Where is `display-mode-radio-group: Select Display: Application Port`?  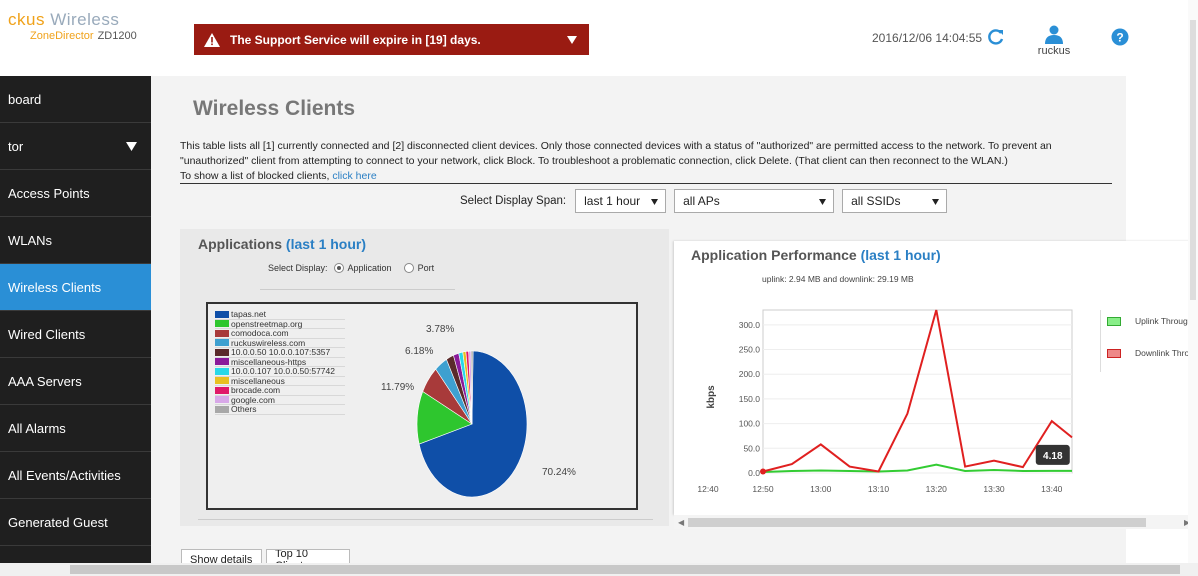 display-mode-radio-group: Select Display: Application Port is located at coordinates (351, 268).